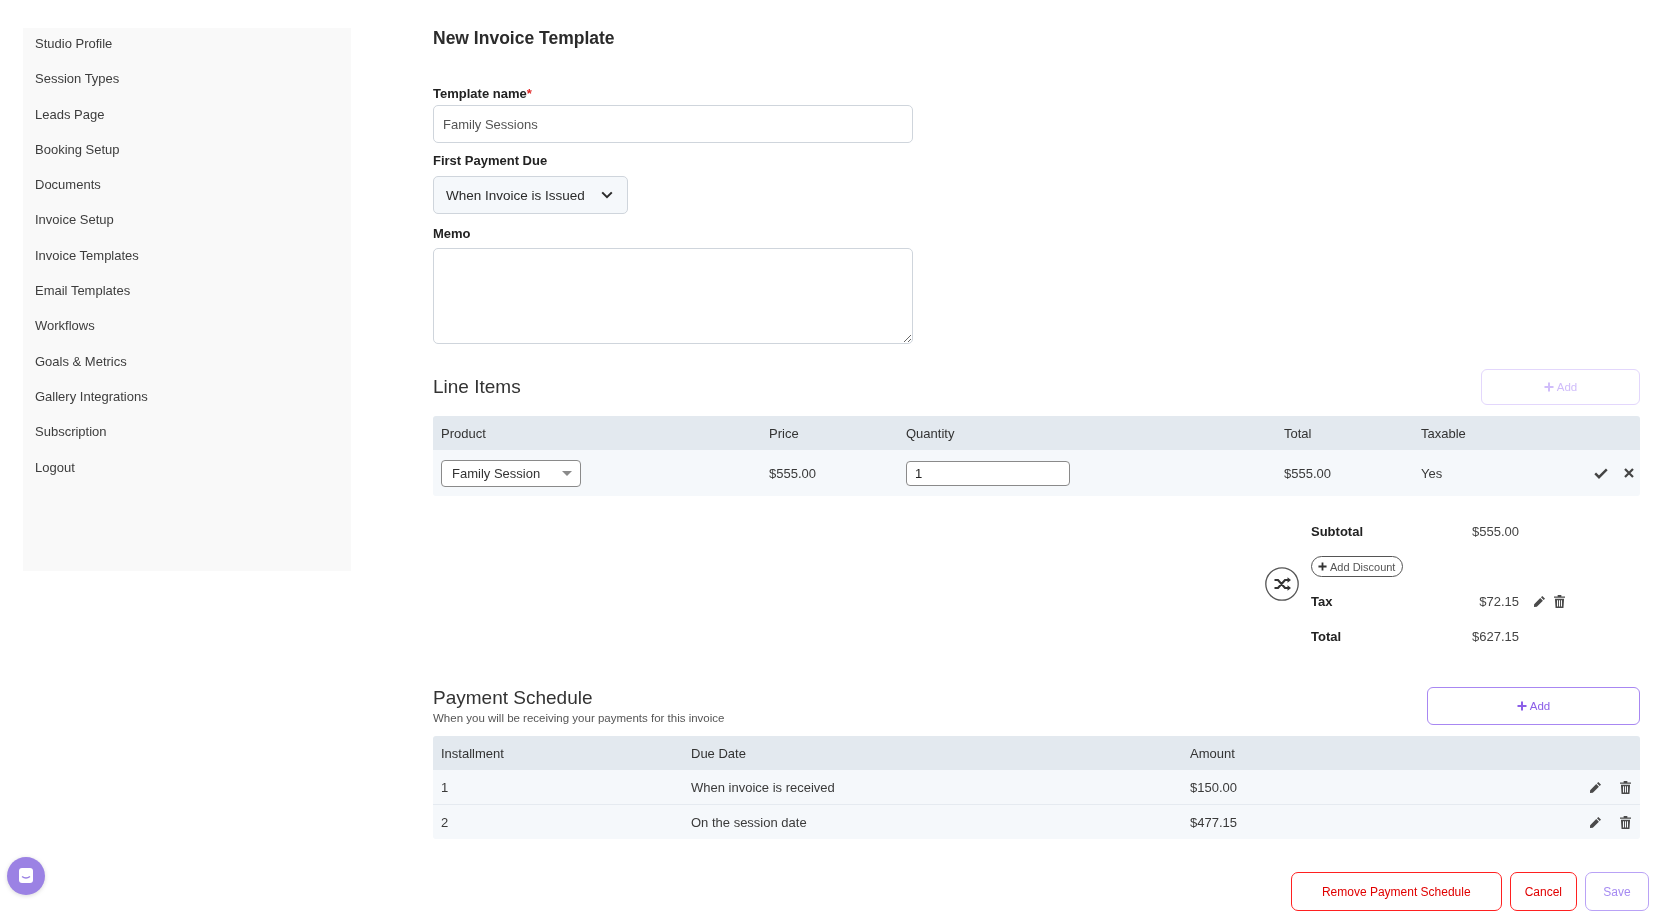 The width and height of the screenshot is (1668, 919). Describe the element at coordinates (74, 44) in the screenshot. I see `sidebar-item: Studio Profile` at that location.